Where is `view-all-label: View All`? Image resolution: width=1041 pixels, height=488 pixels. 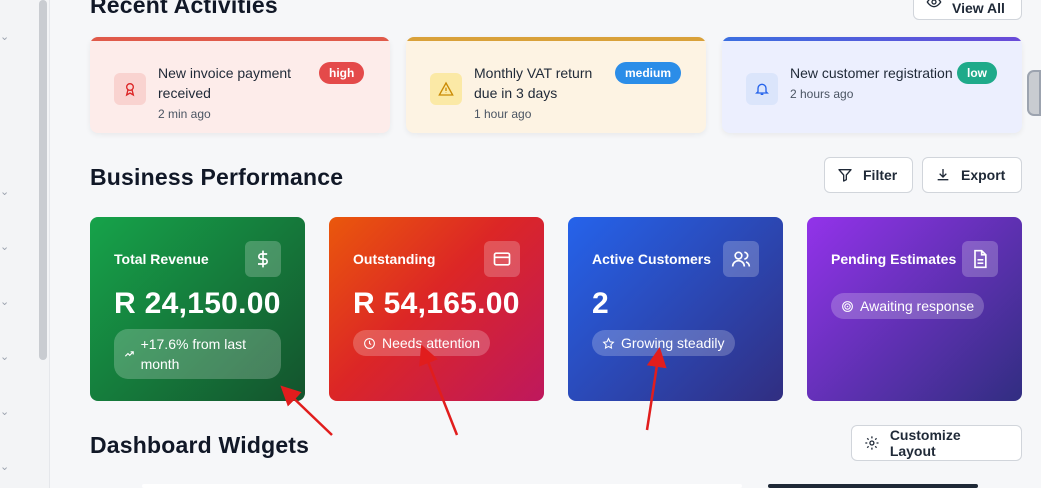 view-all-label: View All is located at coordinates (978, 8).